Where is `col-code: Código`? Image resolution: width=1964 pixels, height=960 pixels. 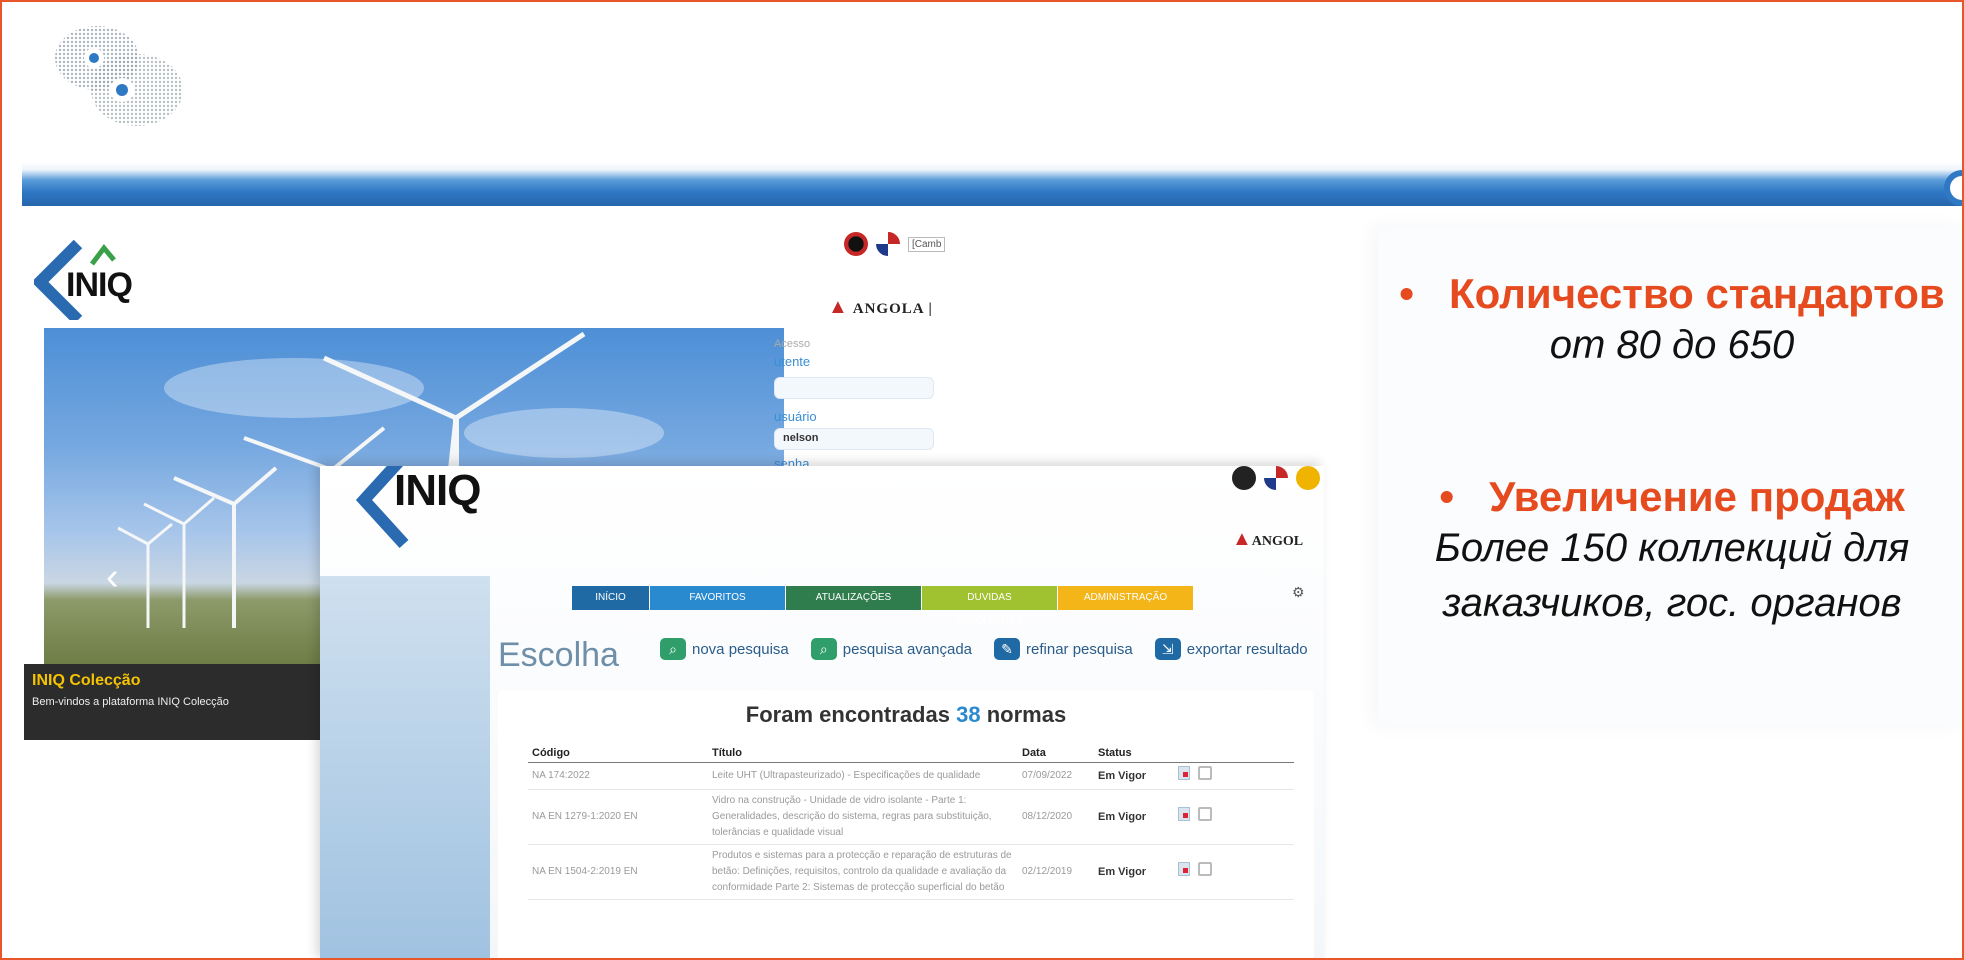 col-code: Código is located at coordinates (618, 753).